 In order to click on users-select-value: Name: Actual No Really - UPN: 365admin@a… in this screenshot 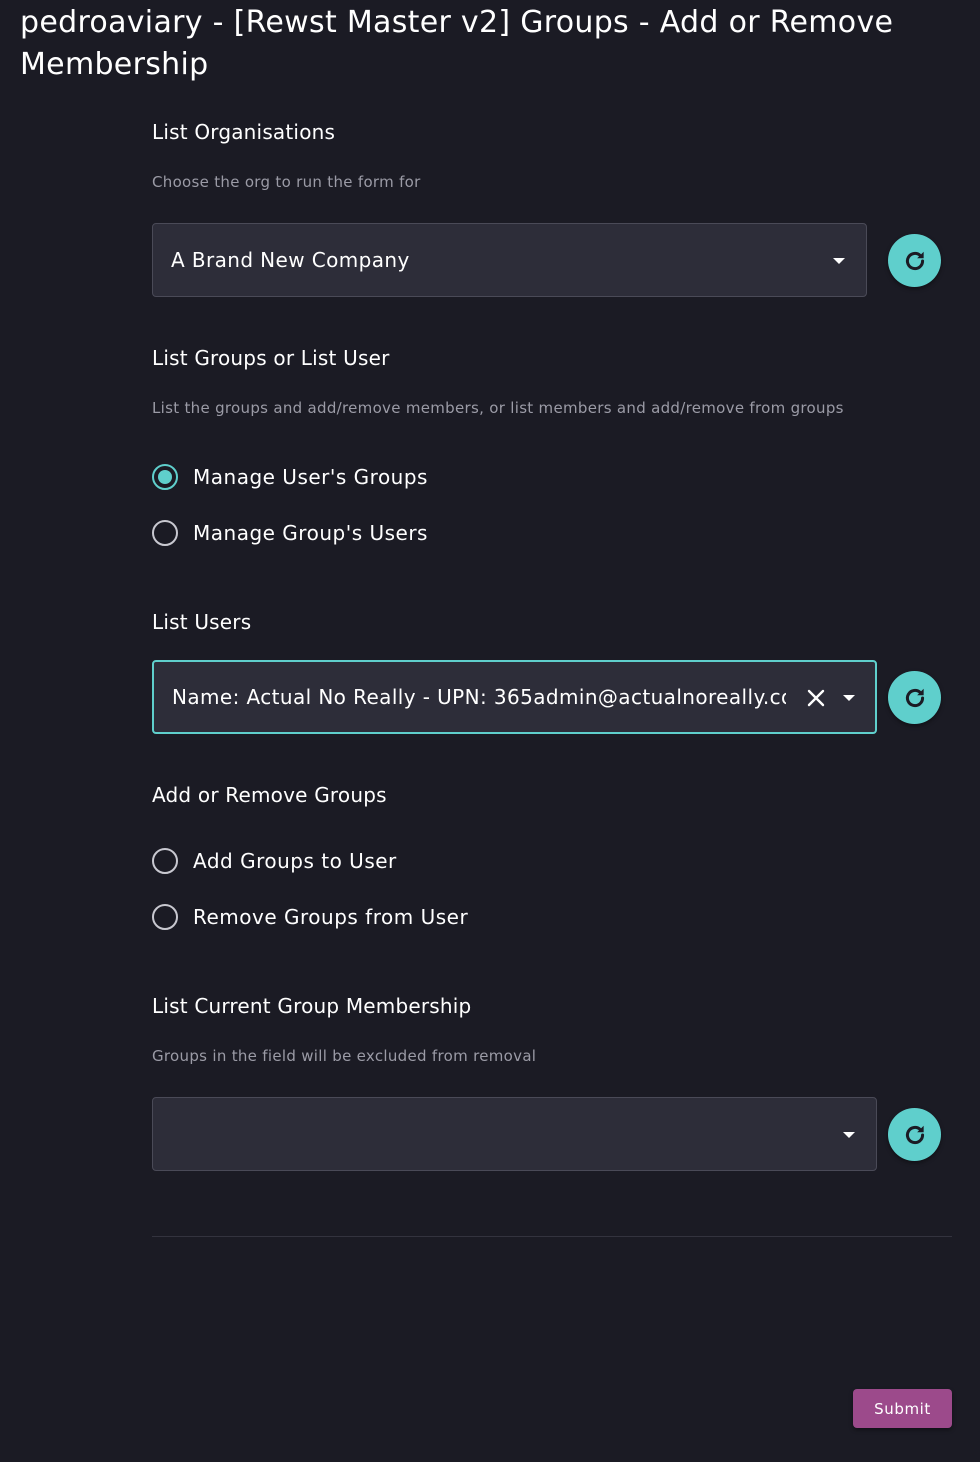, I will do `click(479, 697)`.